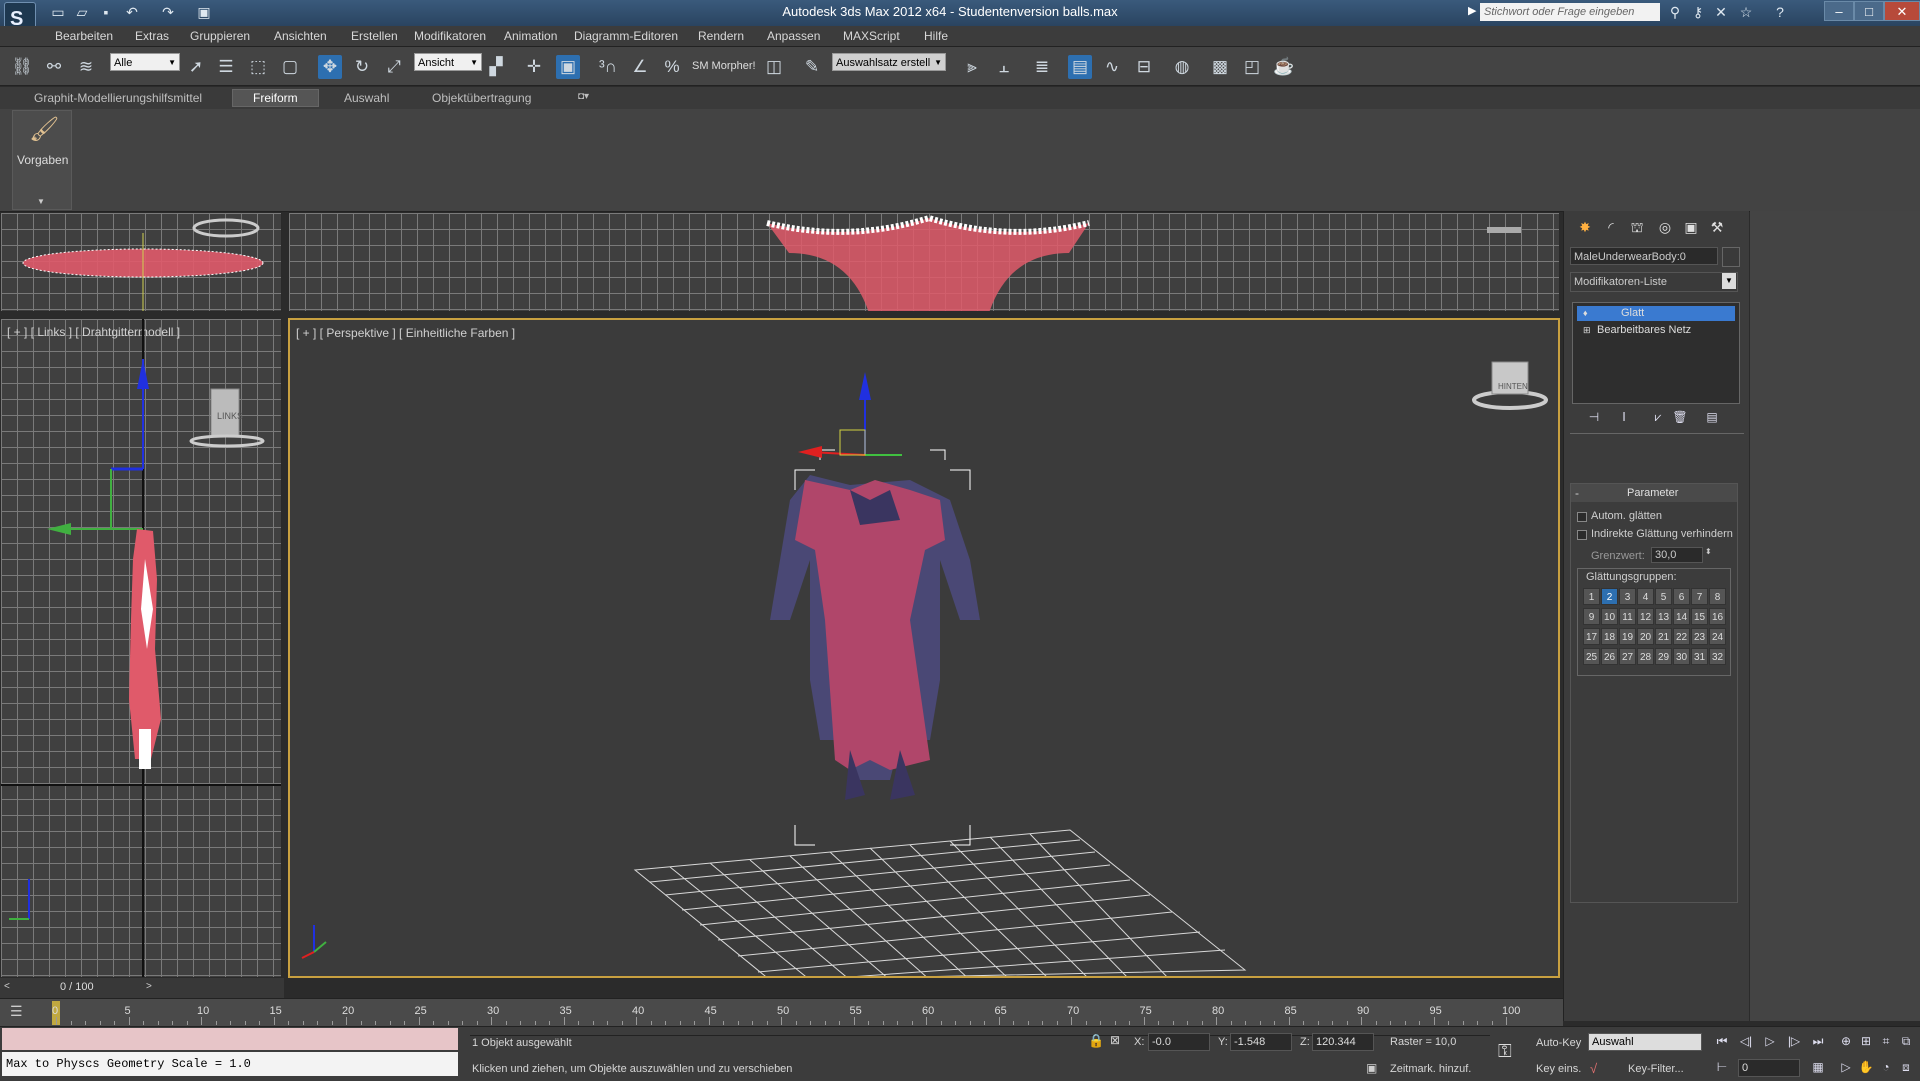  Describe the element at coordinates (1004, 67) in the screenshot. I see `align-icon: ⫠` at that location.